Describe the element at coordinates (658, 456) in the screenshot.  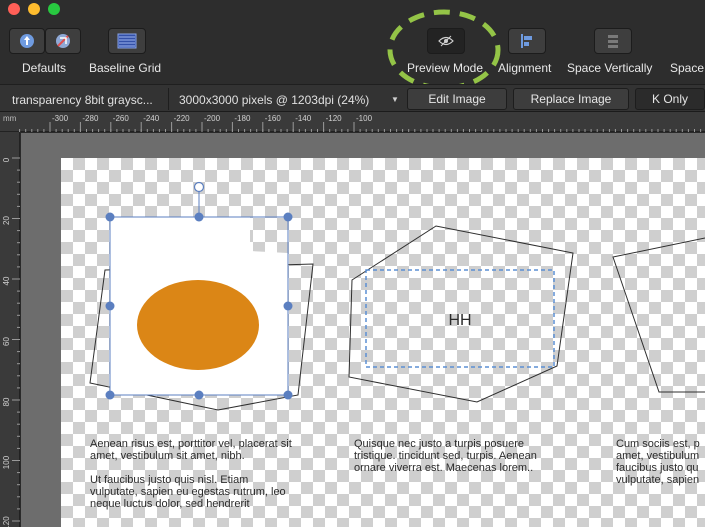
I see `text-line: amet, vestibulum` at that location.